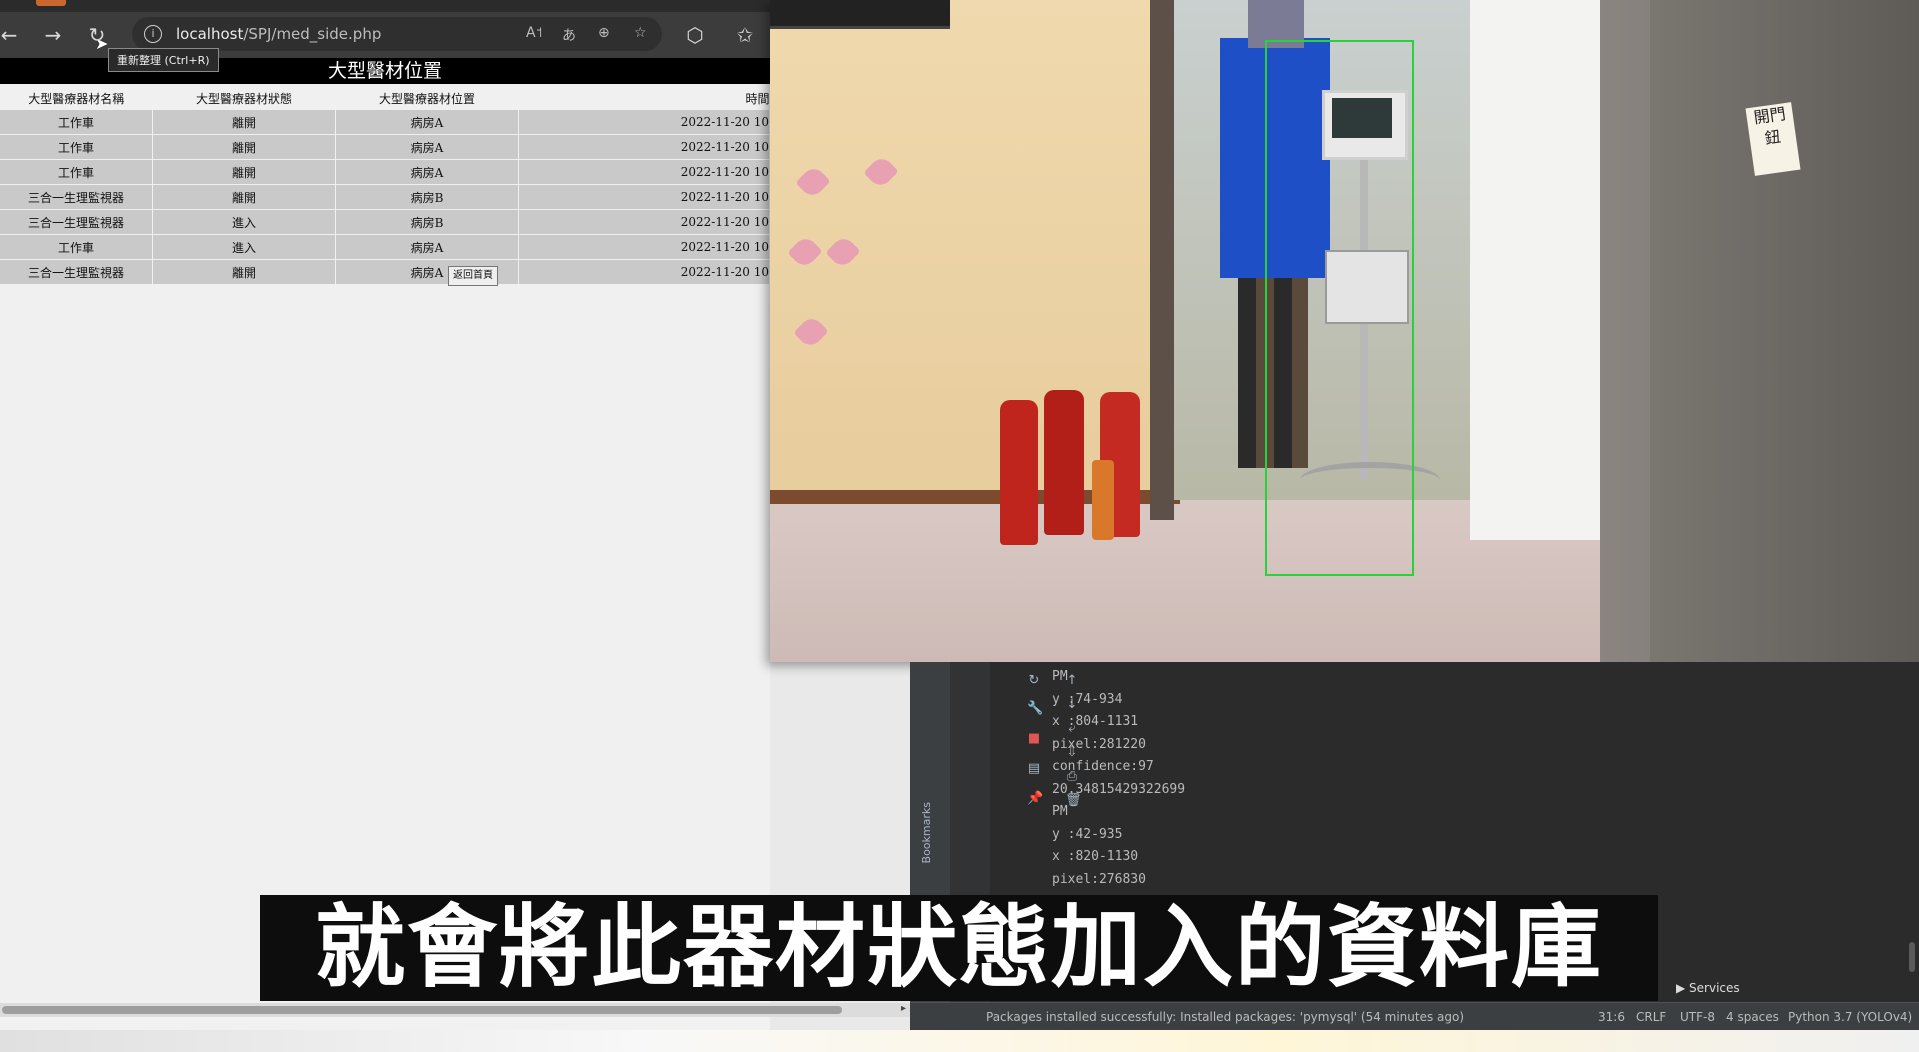 This screenshot has width=1919, height=1052. Describe the element at coordinates (1912, 957) in the screenshot. I see `console-scrollbar` at that location.